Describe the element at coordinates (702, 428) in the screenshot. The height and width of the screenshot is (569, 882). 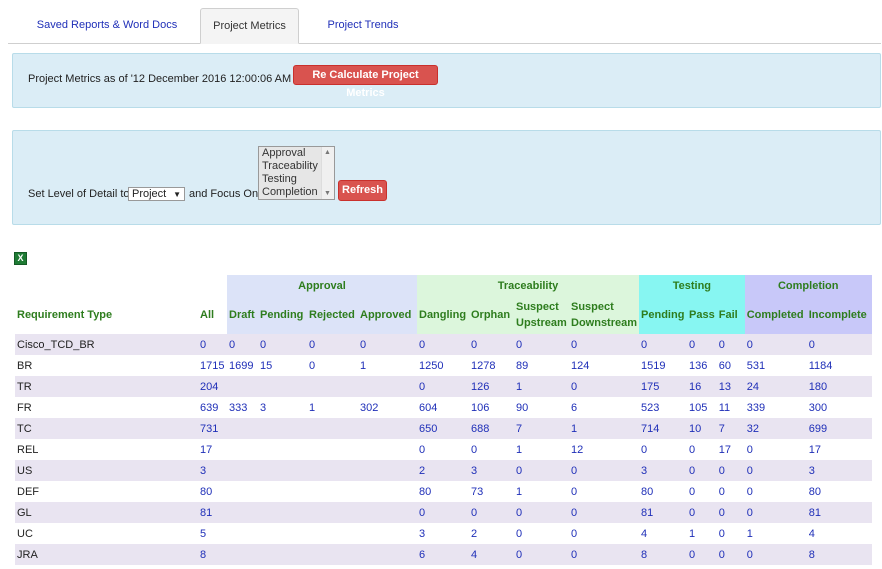
I see `metric-value-cell: 10` at that location.